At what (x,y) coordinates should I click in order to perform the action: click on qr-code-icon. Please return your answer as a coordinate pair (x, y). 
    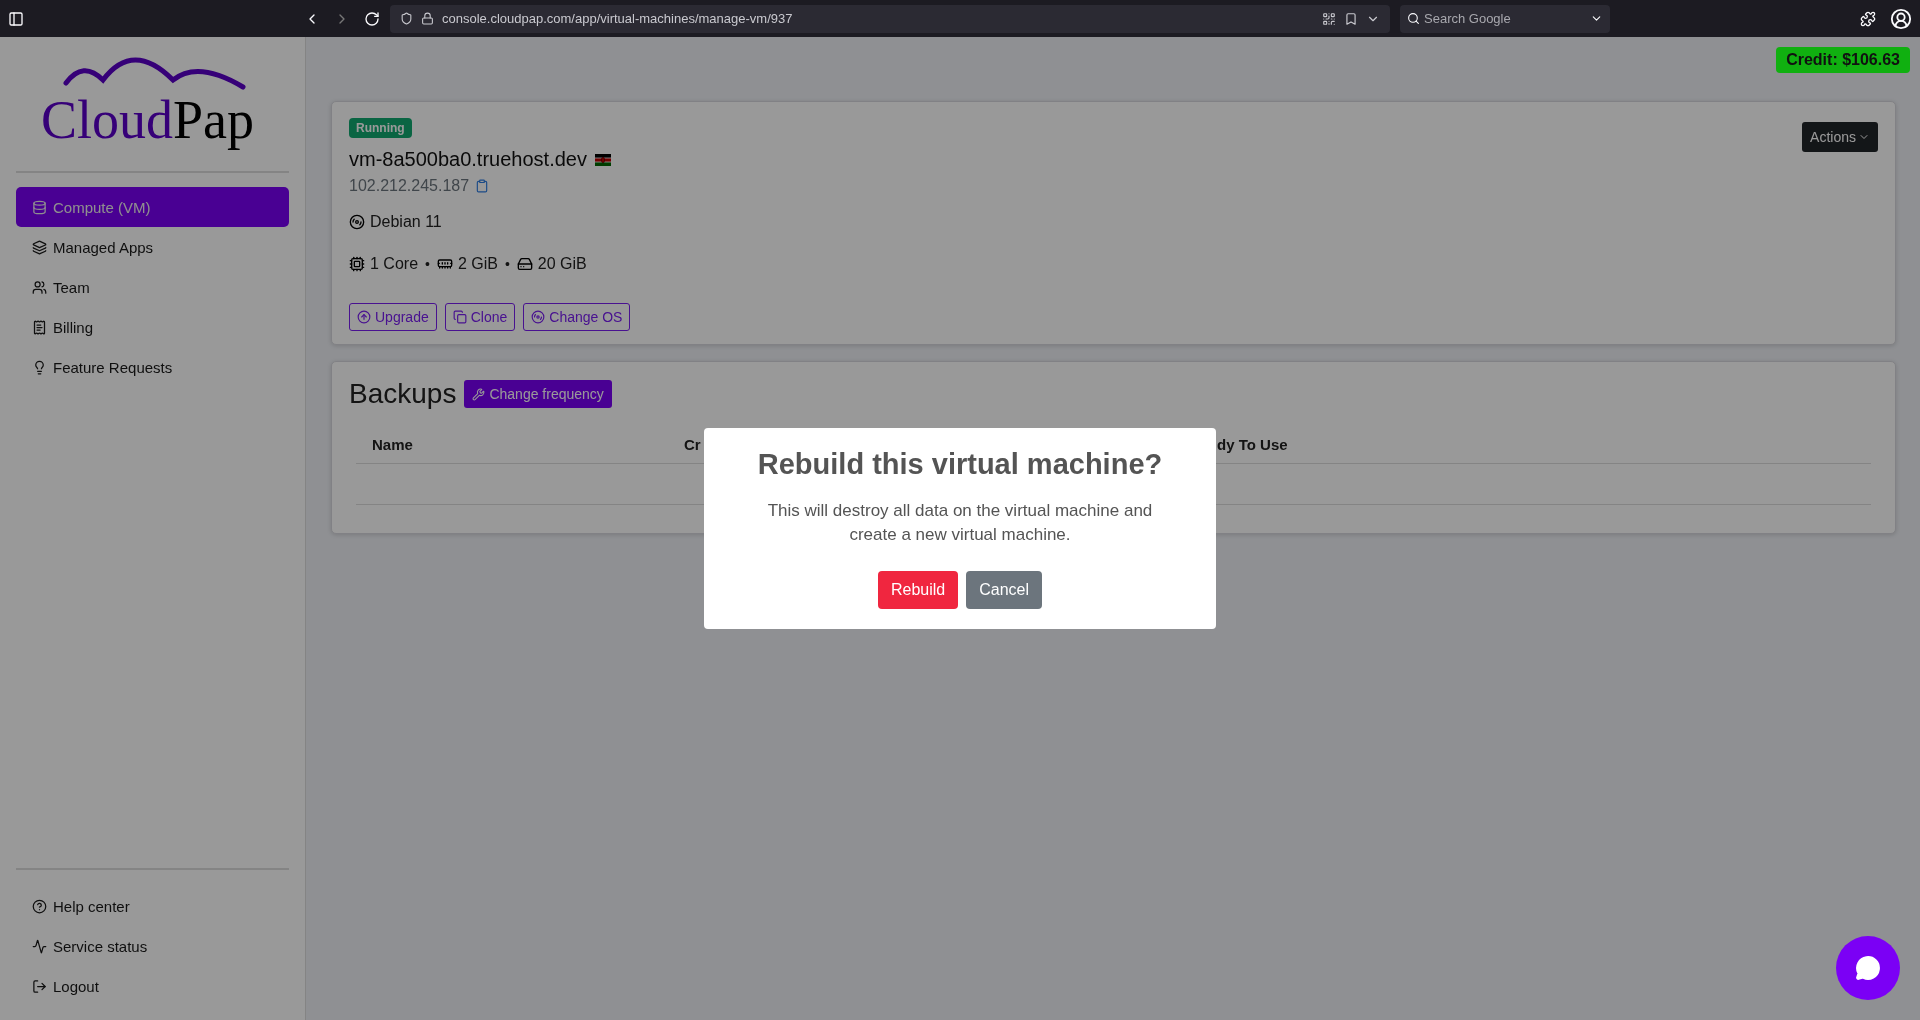
    Looking at the image, I should click on (1329, 18).